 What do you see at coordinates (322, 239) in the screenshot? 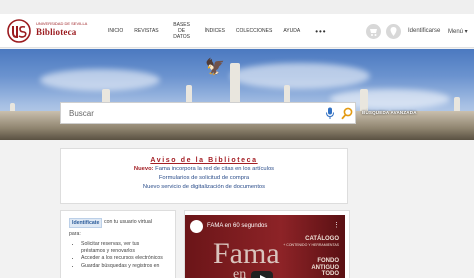
I see `catalogo-label: CATÁLOGO` at bounding box center [322, 239].